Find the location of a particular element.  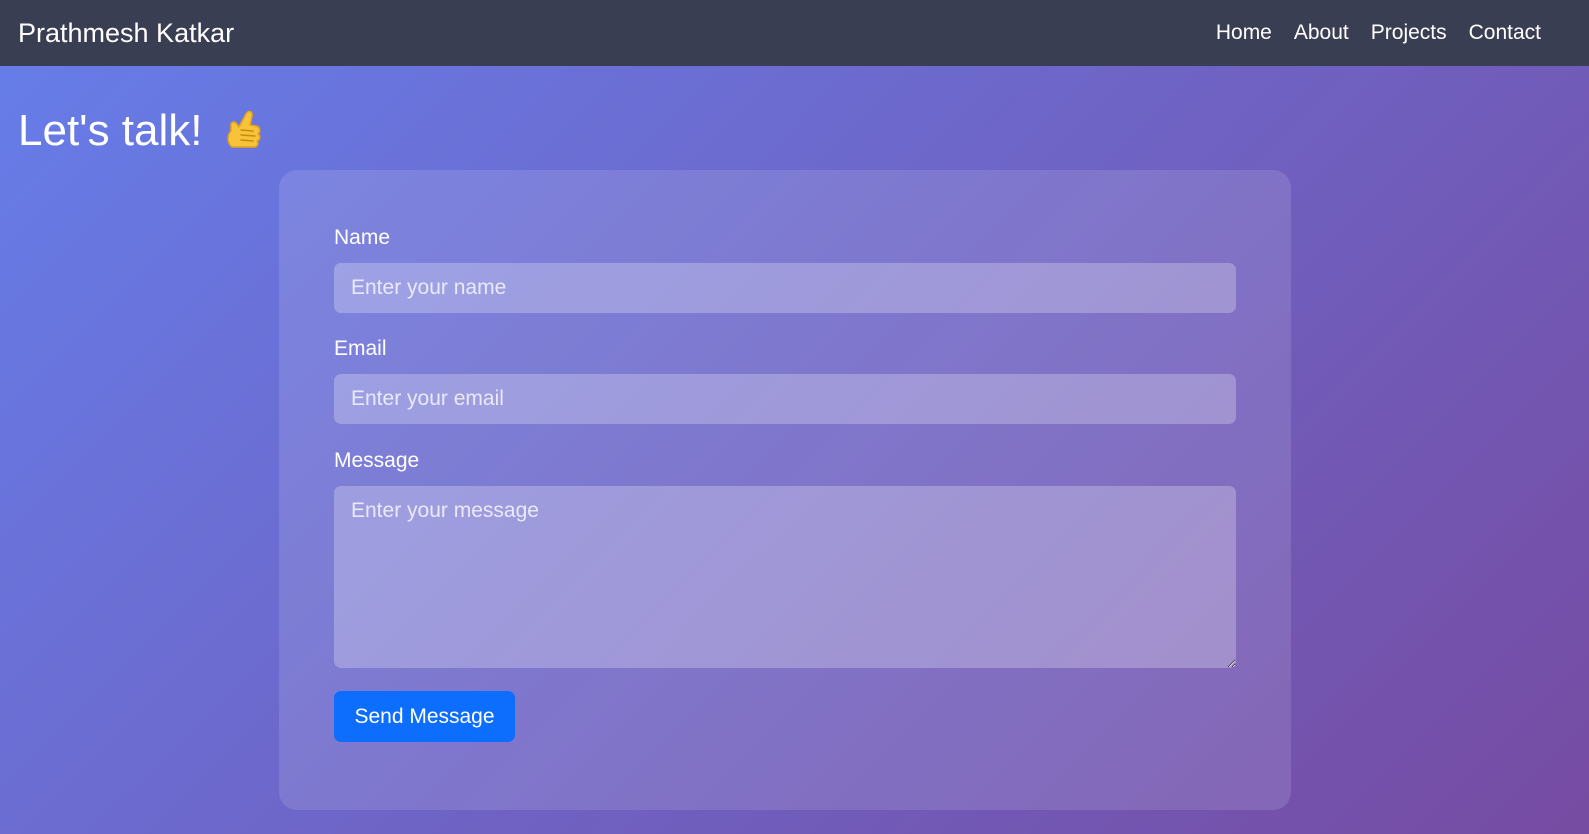

send-message-button: Send Message is located at coordinates (424, 716).